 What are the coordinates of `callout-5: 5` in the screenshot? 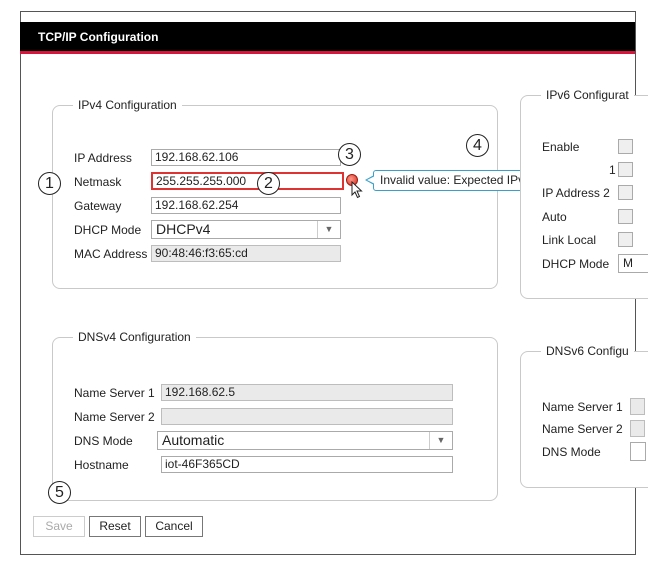 It's located at (59, 492).